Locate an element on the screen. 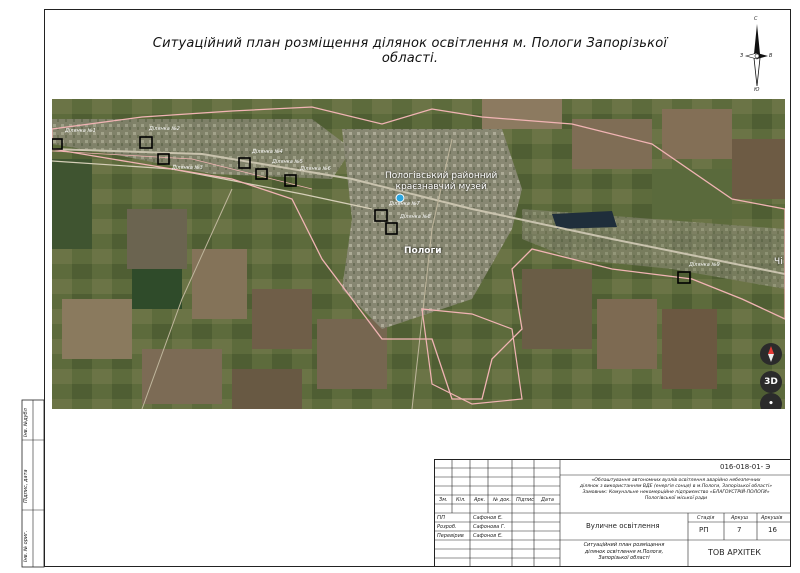 The height and width of the screenshot is (573, 800). plot-label-4: Ділянка №4 is located at coordinates (267, 152).